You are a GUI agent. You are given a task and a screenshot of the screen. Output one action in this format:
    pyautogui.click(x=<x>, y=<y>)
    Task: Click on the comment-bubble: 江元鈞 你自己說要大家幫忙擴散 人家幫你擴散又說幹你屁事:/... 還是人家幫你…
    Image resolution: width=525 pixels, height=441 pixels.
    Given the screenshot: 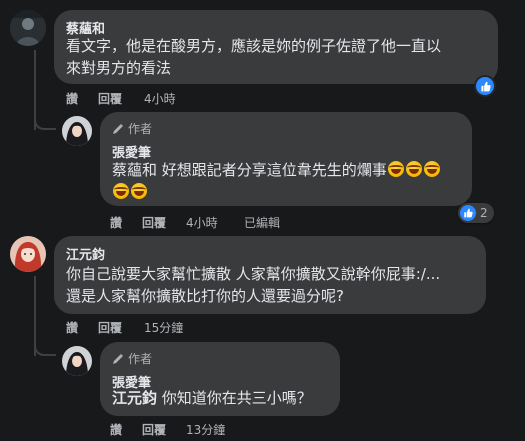 What is the action you would take?
    pyautogui.click(x=270, y=275)
    